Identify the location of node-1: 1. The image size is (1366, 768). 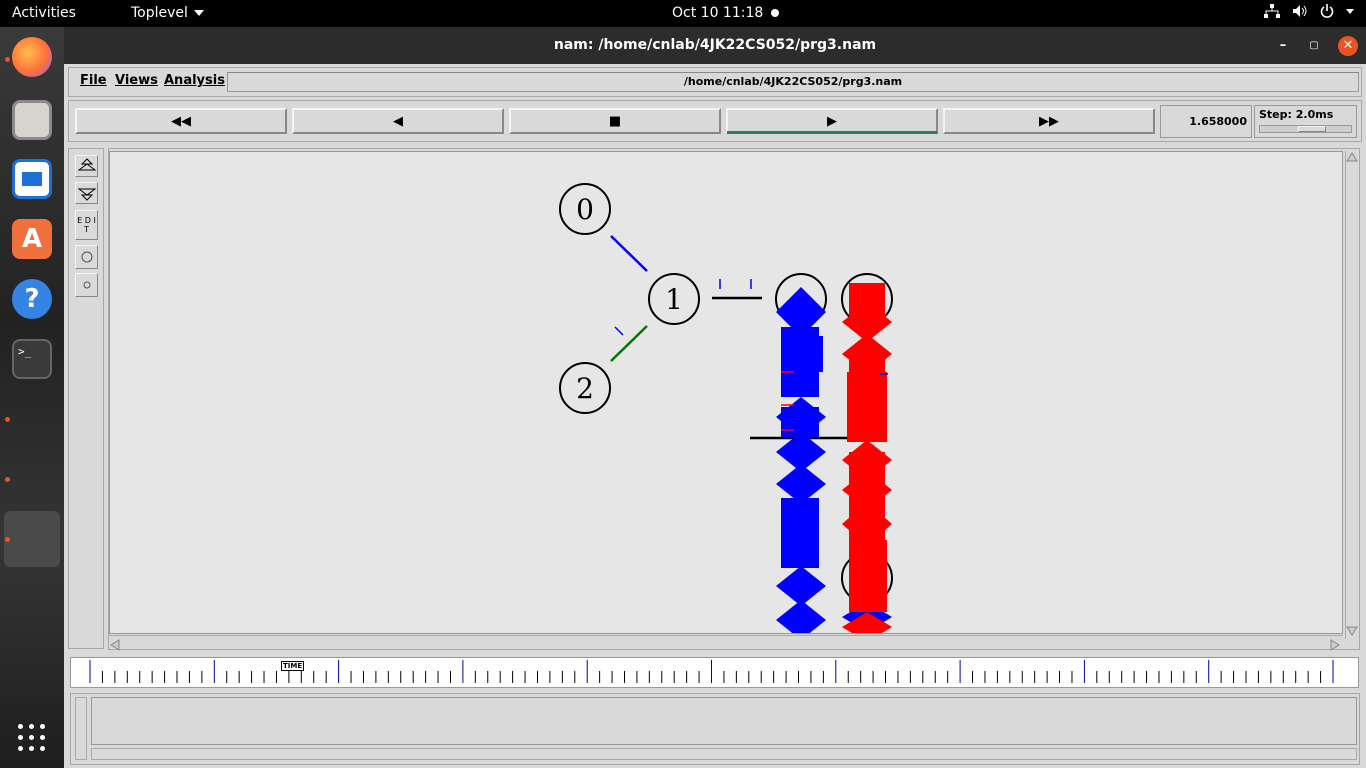
(674, 299).